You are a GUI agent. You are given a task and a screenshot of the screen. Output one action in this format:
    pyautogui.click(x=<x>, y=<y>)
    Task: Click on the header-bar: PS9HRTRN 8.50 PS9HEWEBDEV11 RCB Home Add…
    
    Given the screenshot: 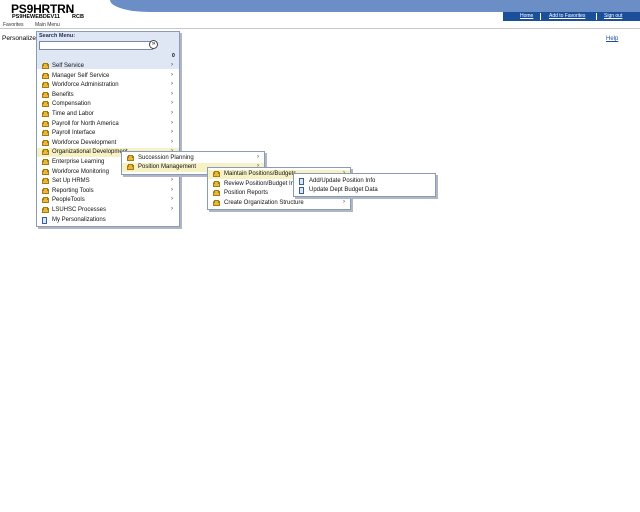 What is the action you would take?
    pyautogui.click(x=320, y=11)
    